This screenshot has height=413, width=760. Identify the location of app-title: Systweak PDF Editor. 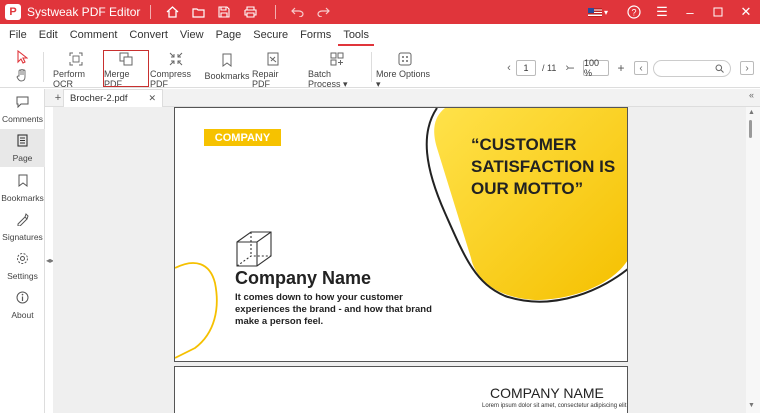
(84, 12).